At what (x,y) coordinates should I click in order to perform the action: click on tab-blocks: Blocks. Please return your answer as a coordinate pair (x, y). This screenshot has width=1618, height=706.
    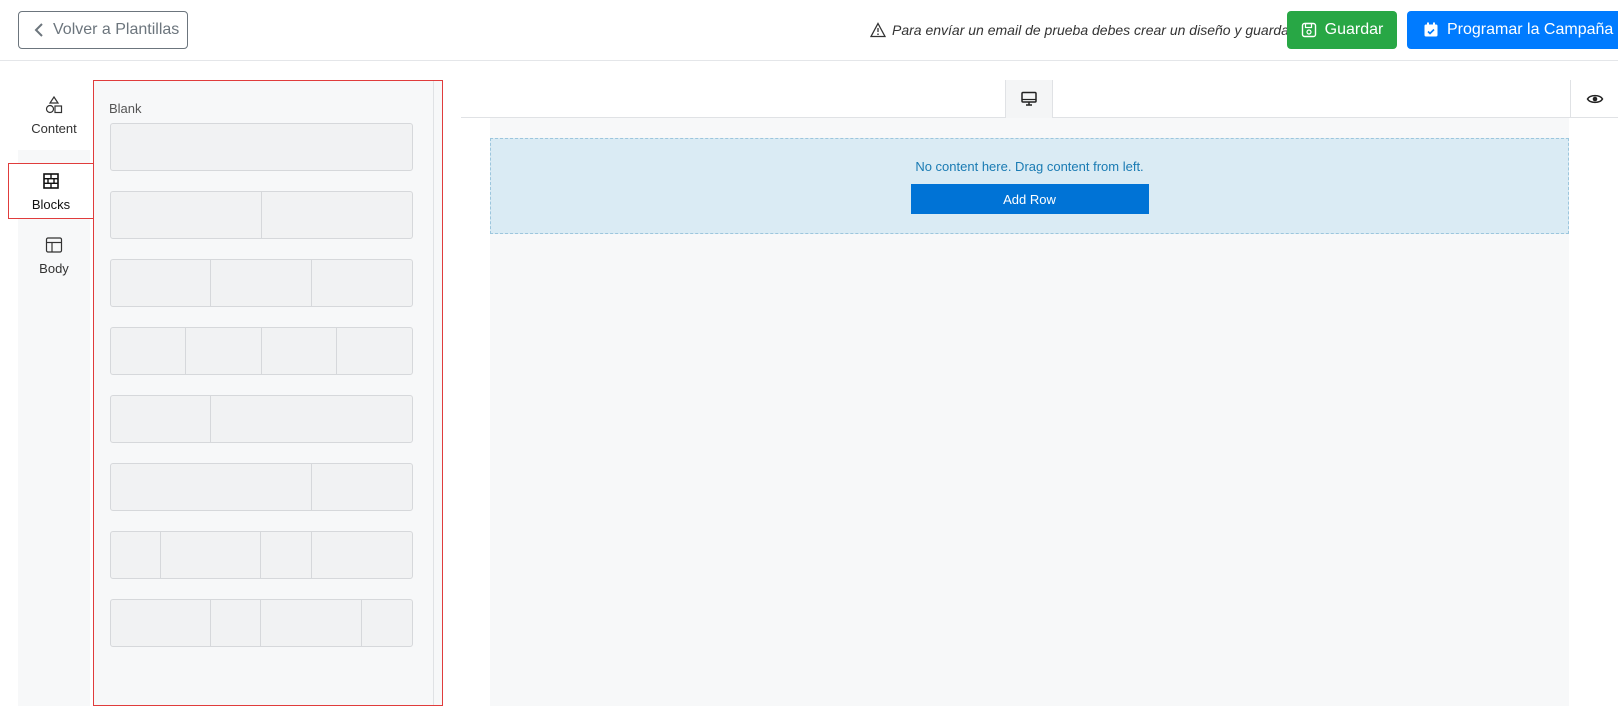
    Looking at the image, I should click on (51, 191).